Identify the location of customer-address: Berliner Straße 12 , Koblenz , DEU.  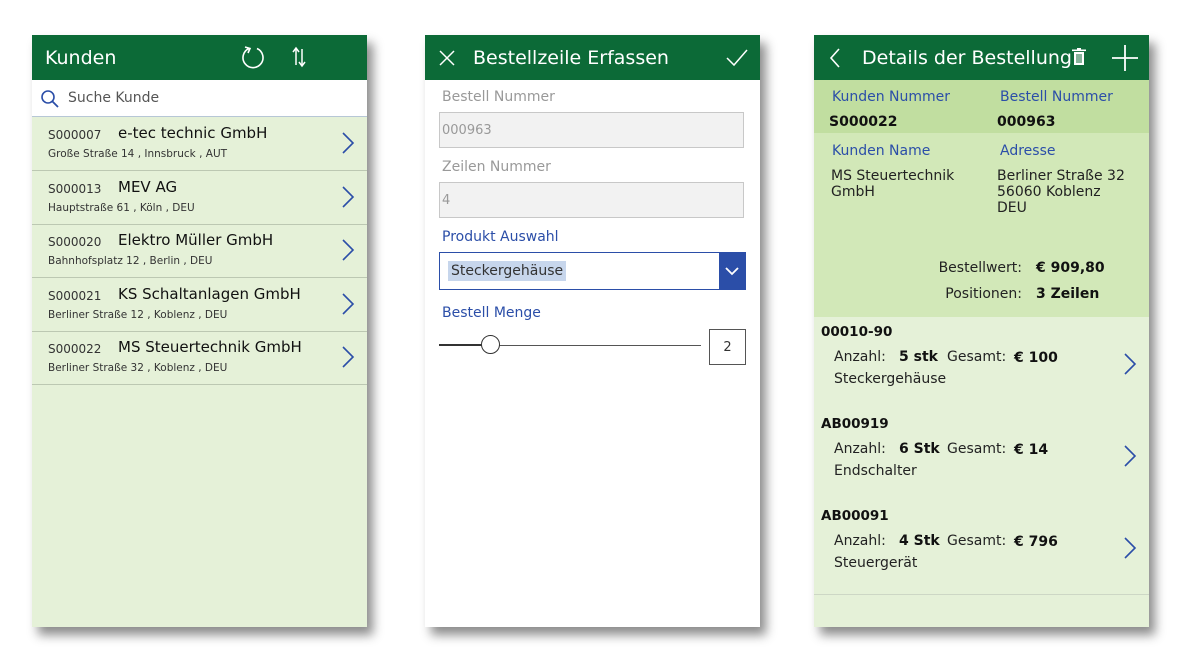
(138, 314).